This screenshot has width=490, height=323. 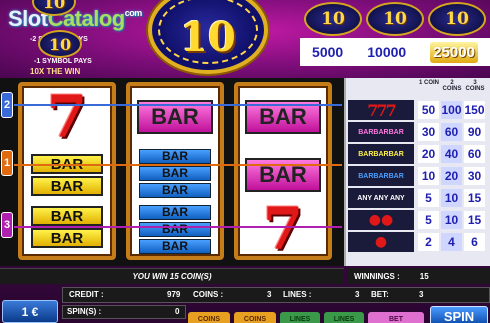 What do you see at coordinates (451, 242) in the screenshot?
I see `paytable-value: 4` at bounding box center [451, 242].